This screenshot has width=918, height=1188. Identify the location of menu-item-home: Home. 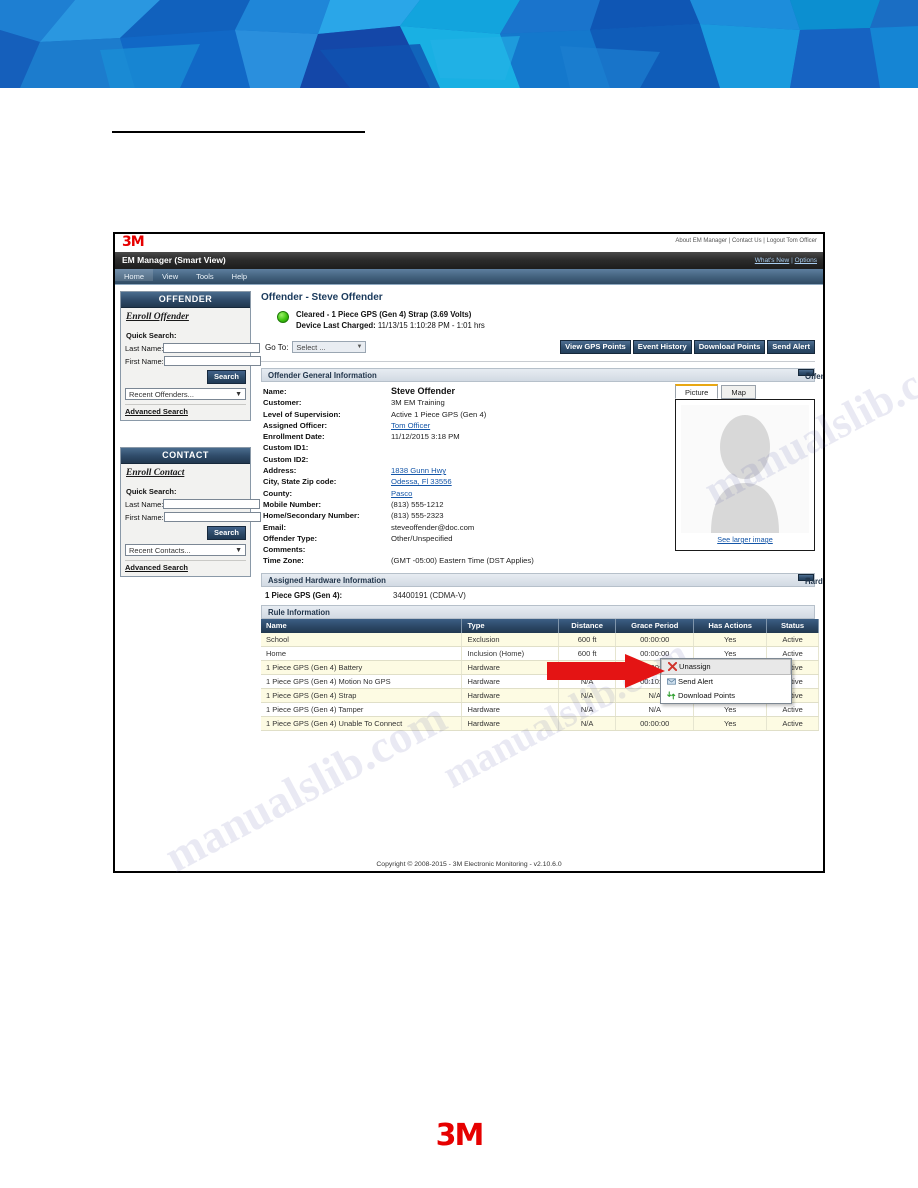
(134, 275).